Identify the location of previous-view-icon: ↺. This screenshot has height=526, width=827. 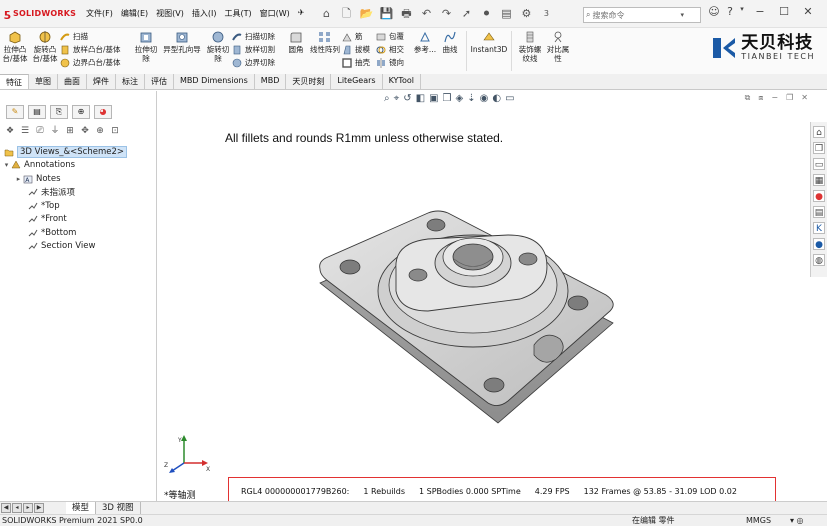
(407, 98).